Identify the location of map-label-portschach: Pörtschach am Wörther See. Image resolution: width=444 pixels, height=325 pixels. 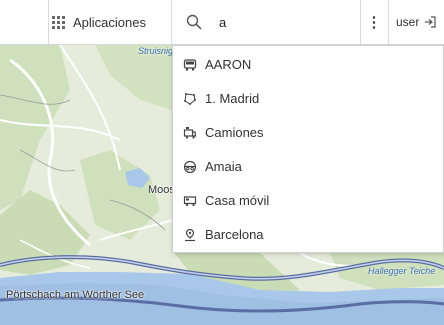
(75, 295).